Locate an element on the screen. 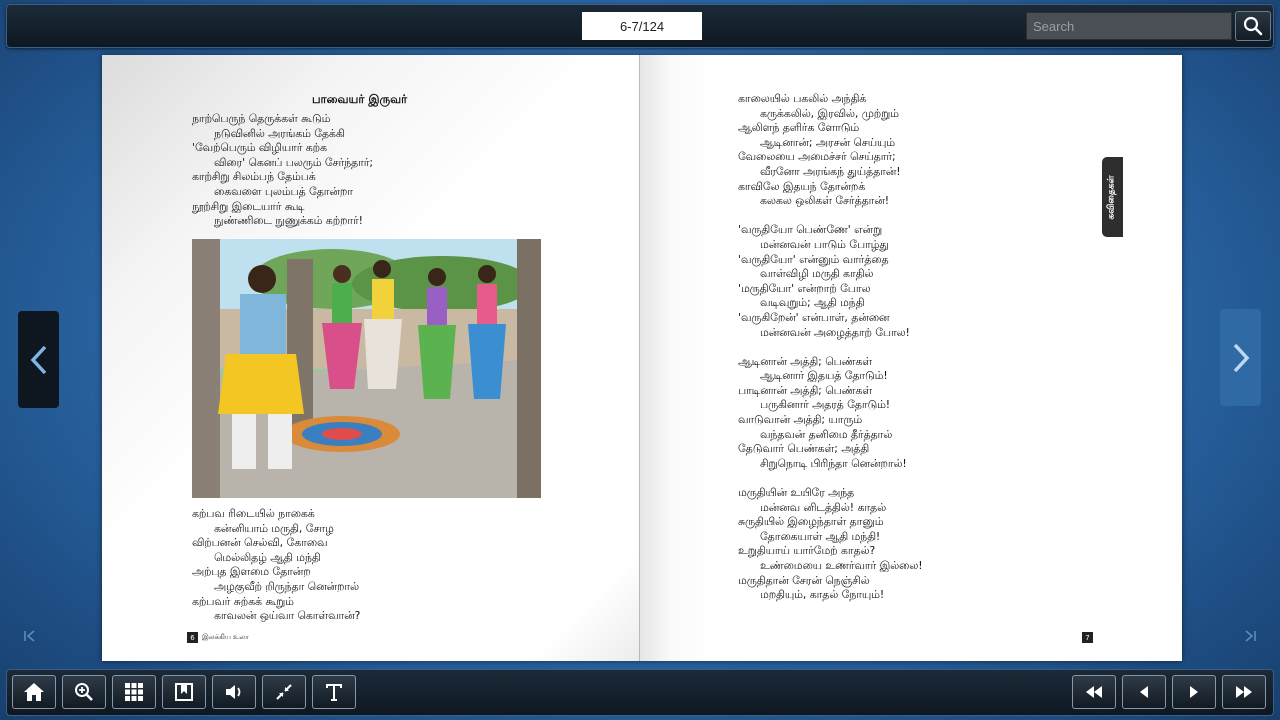  first-page-button is located at coordinates (1094, 692).